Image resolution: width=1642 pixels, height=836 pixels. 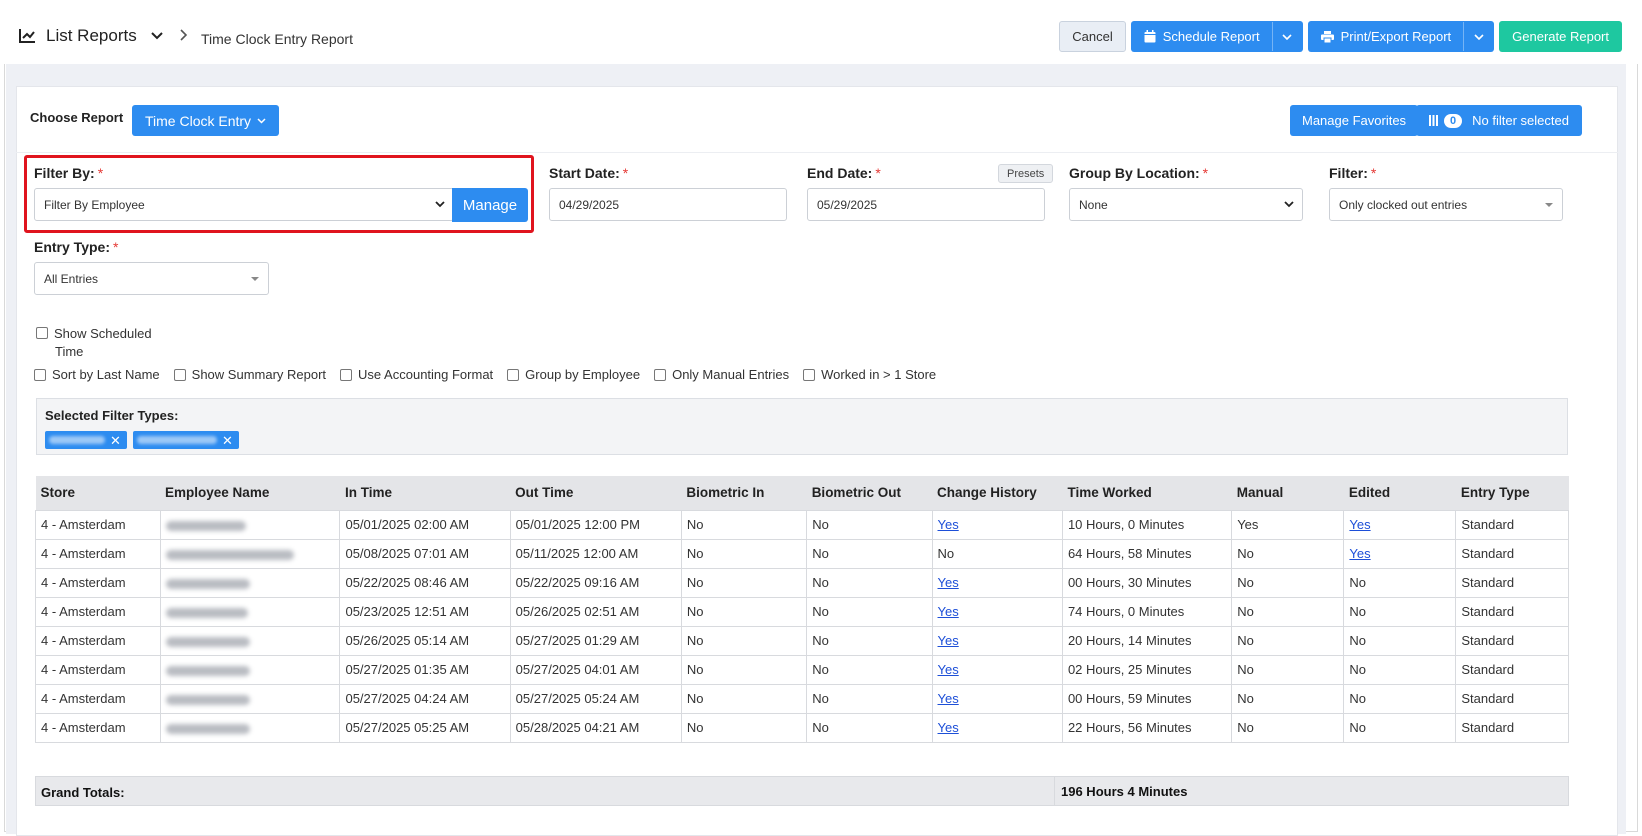 I want to click on worked-multiple-stores-checkbox: Worked in > 1 Store, so click(x=869, y=374).